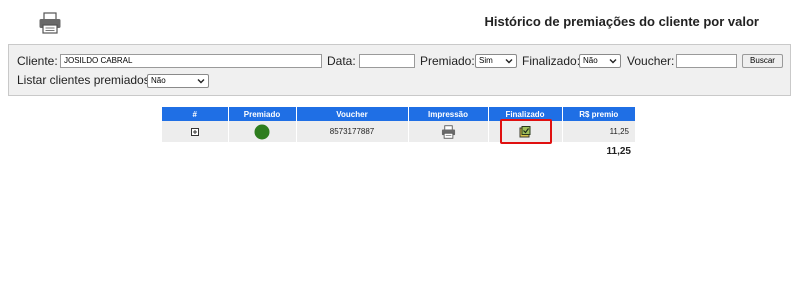  I want to click on finalizado-cell, so click(525, 131).